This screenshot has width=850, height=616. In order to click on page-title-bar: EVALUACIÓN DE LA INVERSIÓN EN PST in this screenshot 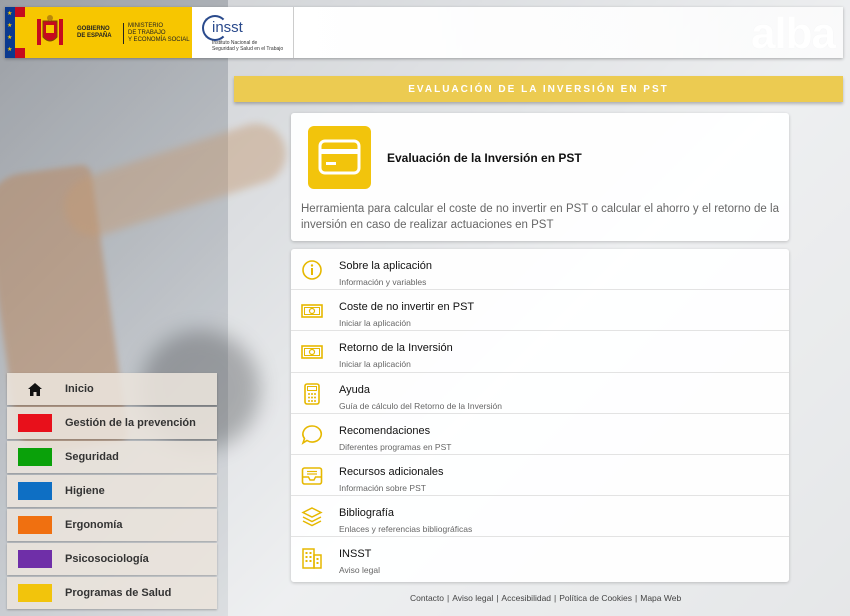, I will do `click(538, 89)`.